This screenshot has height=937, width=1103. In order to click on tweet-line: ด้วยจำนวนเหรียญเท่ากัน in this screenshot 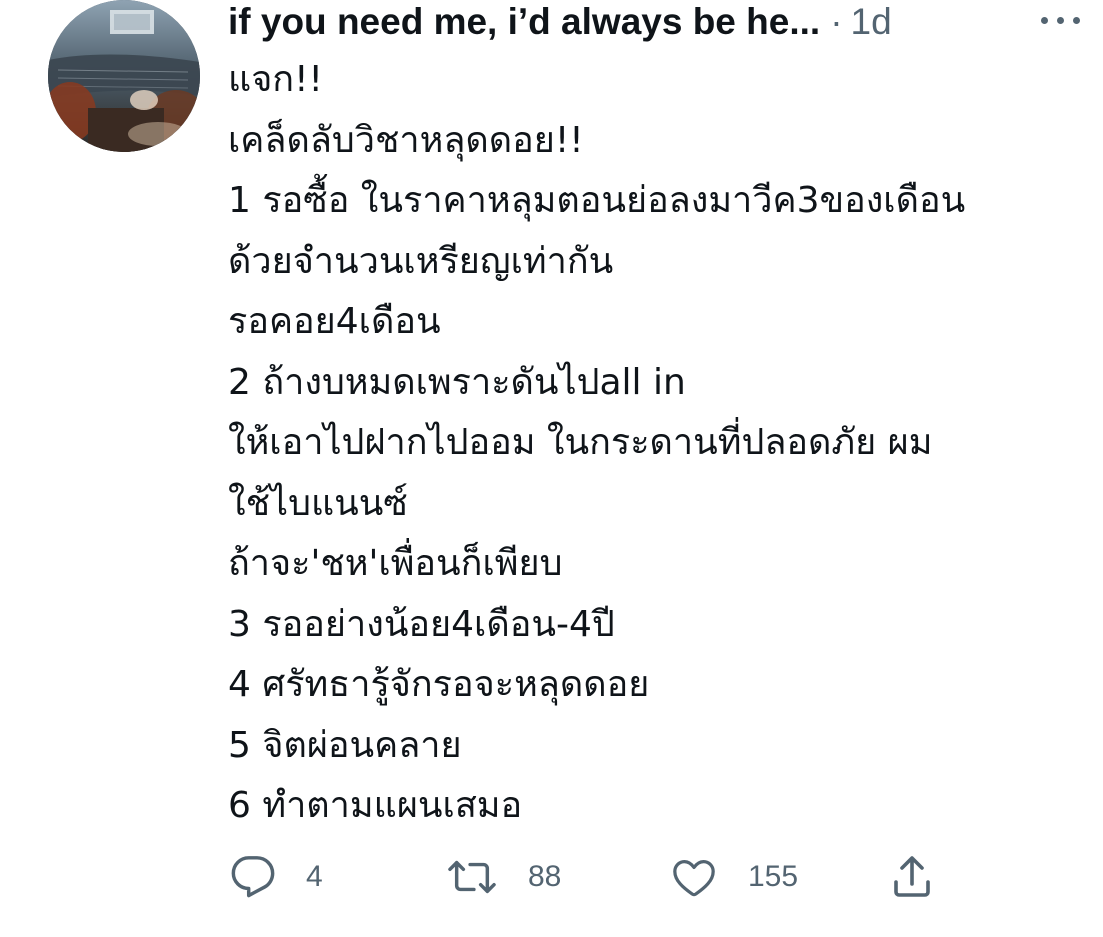, I will do `click(421, 261)`.